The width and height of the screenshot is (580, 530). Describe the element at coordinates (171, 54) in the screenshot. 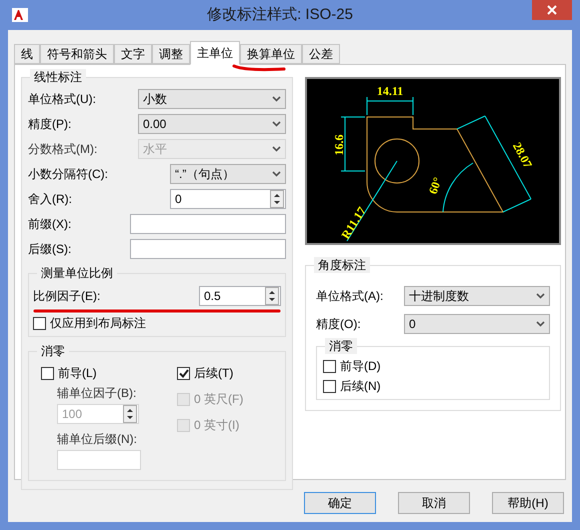

I see `tab: 调整` at that location.